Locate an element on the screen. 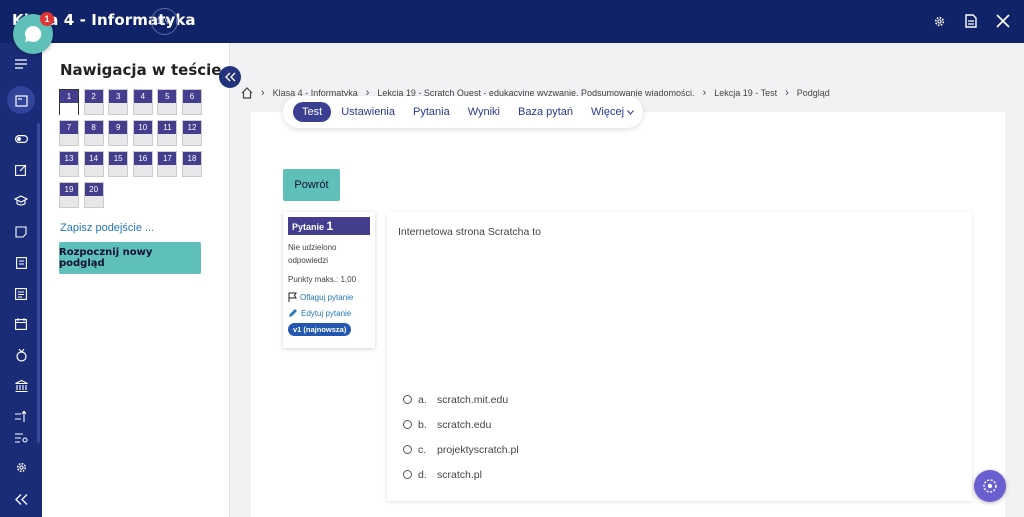 The image size is (1024, 517). question-nav-number: 15 is located at coordinates (118, 158).